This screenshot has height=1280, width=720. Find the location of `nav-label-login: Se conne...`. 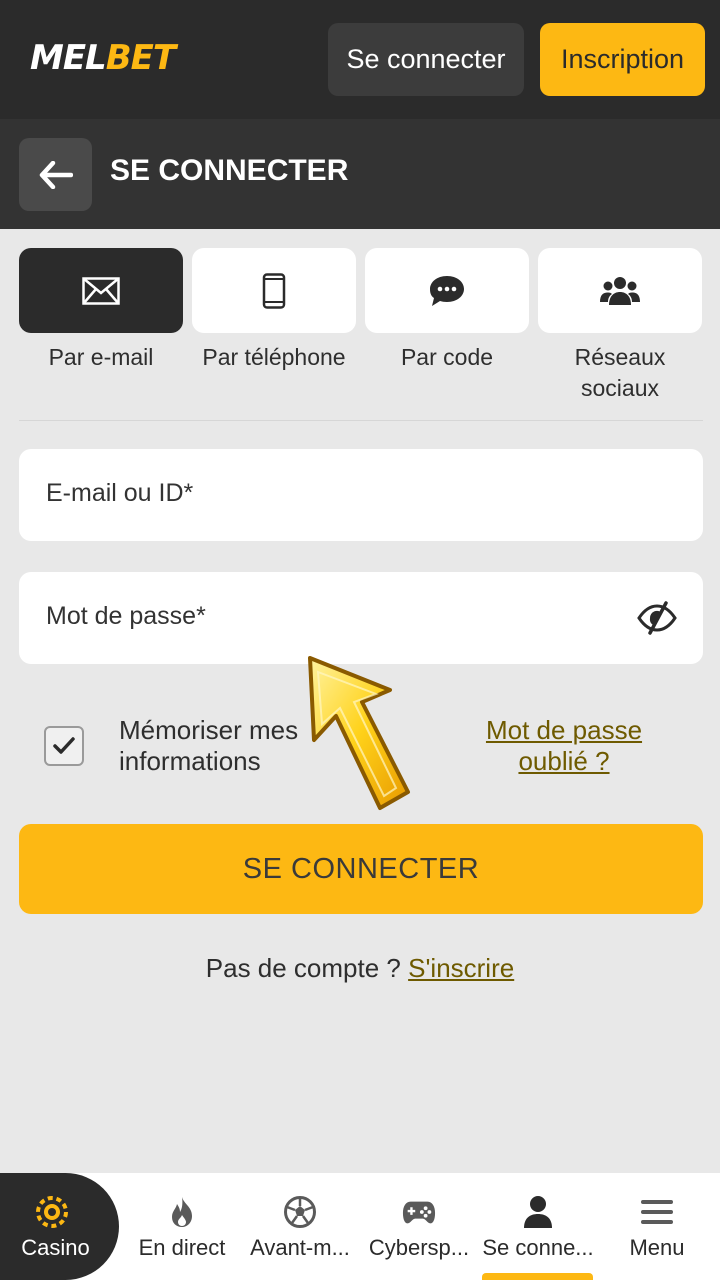

nav-label-login: Se conne... is located at coordinates (538, 1247).